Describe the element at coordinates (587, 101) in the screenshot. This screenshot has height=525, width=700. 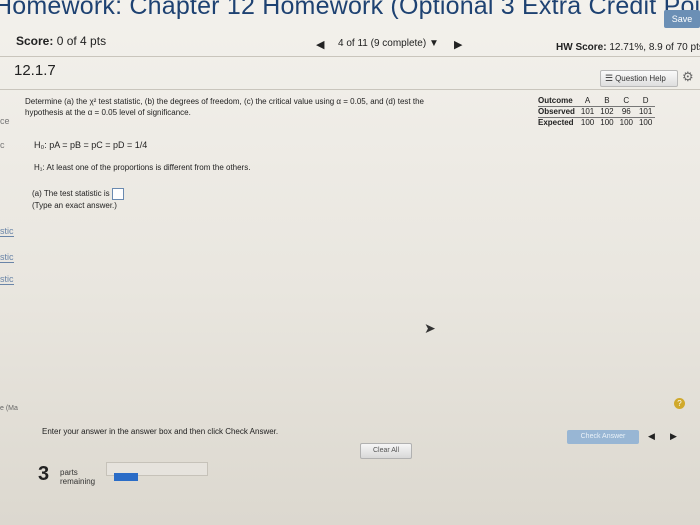
I see `table-header-cell: A` at that location.